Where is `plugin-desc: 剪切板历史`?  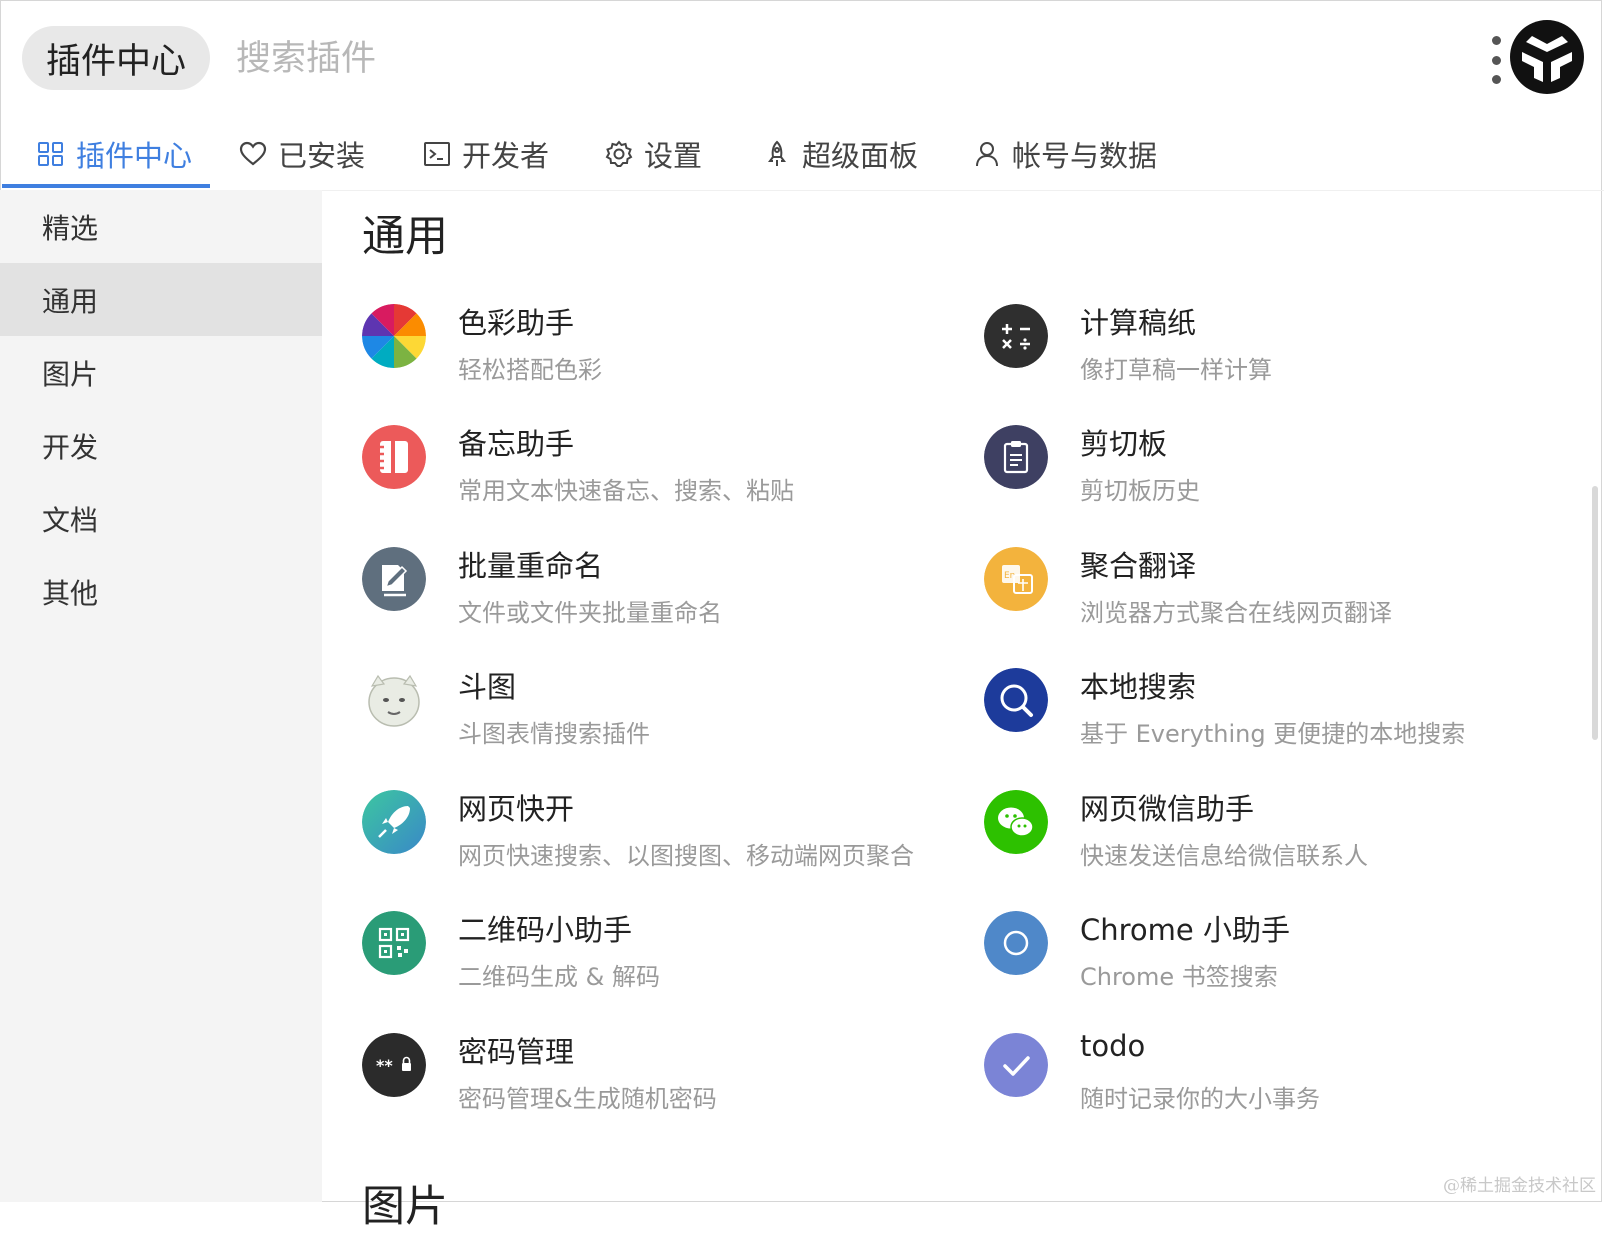
plugin-desc: 剪切板历史 is located at coordinates (1140, 491).